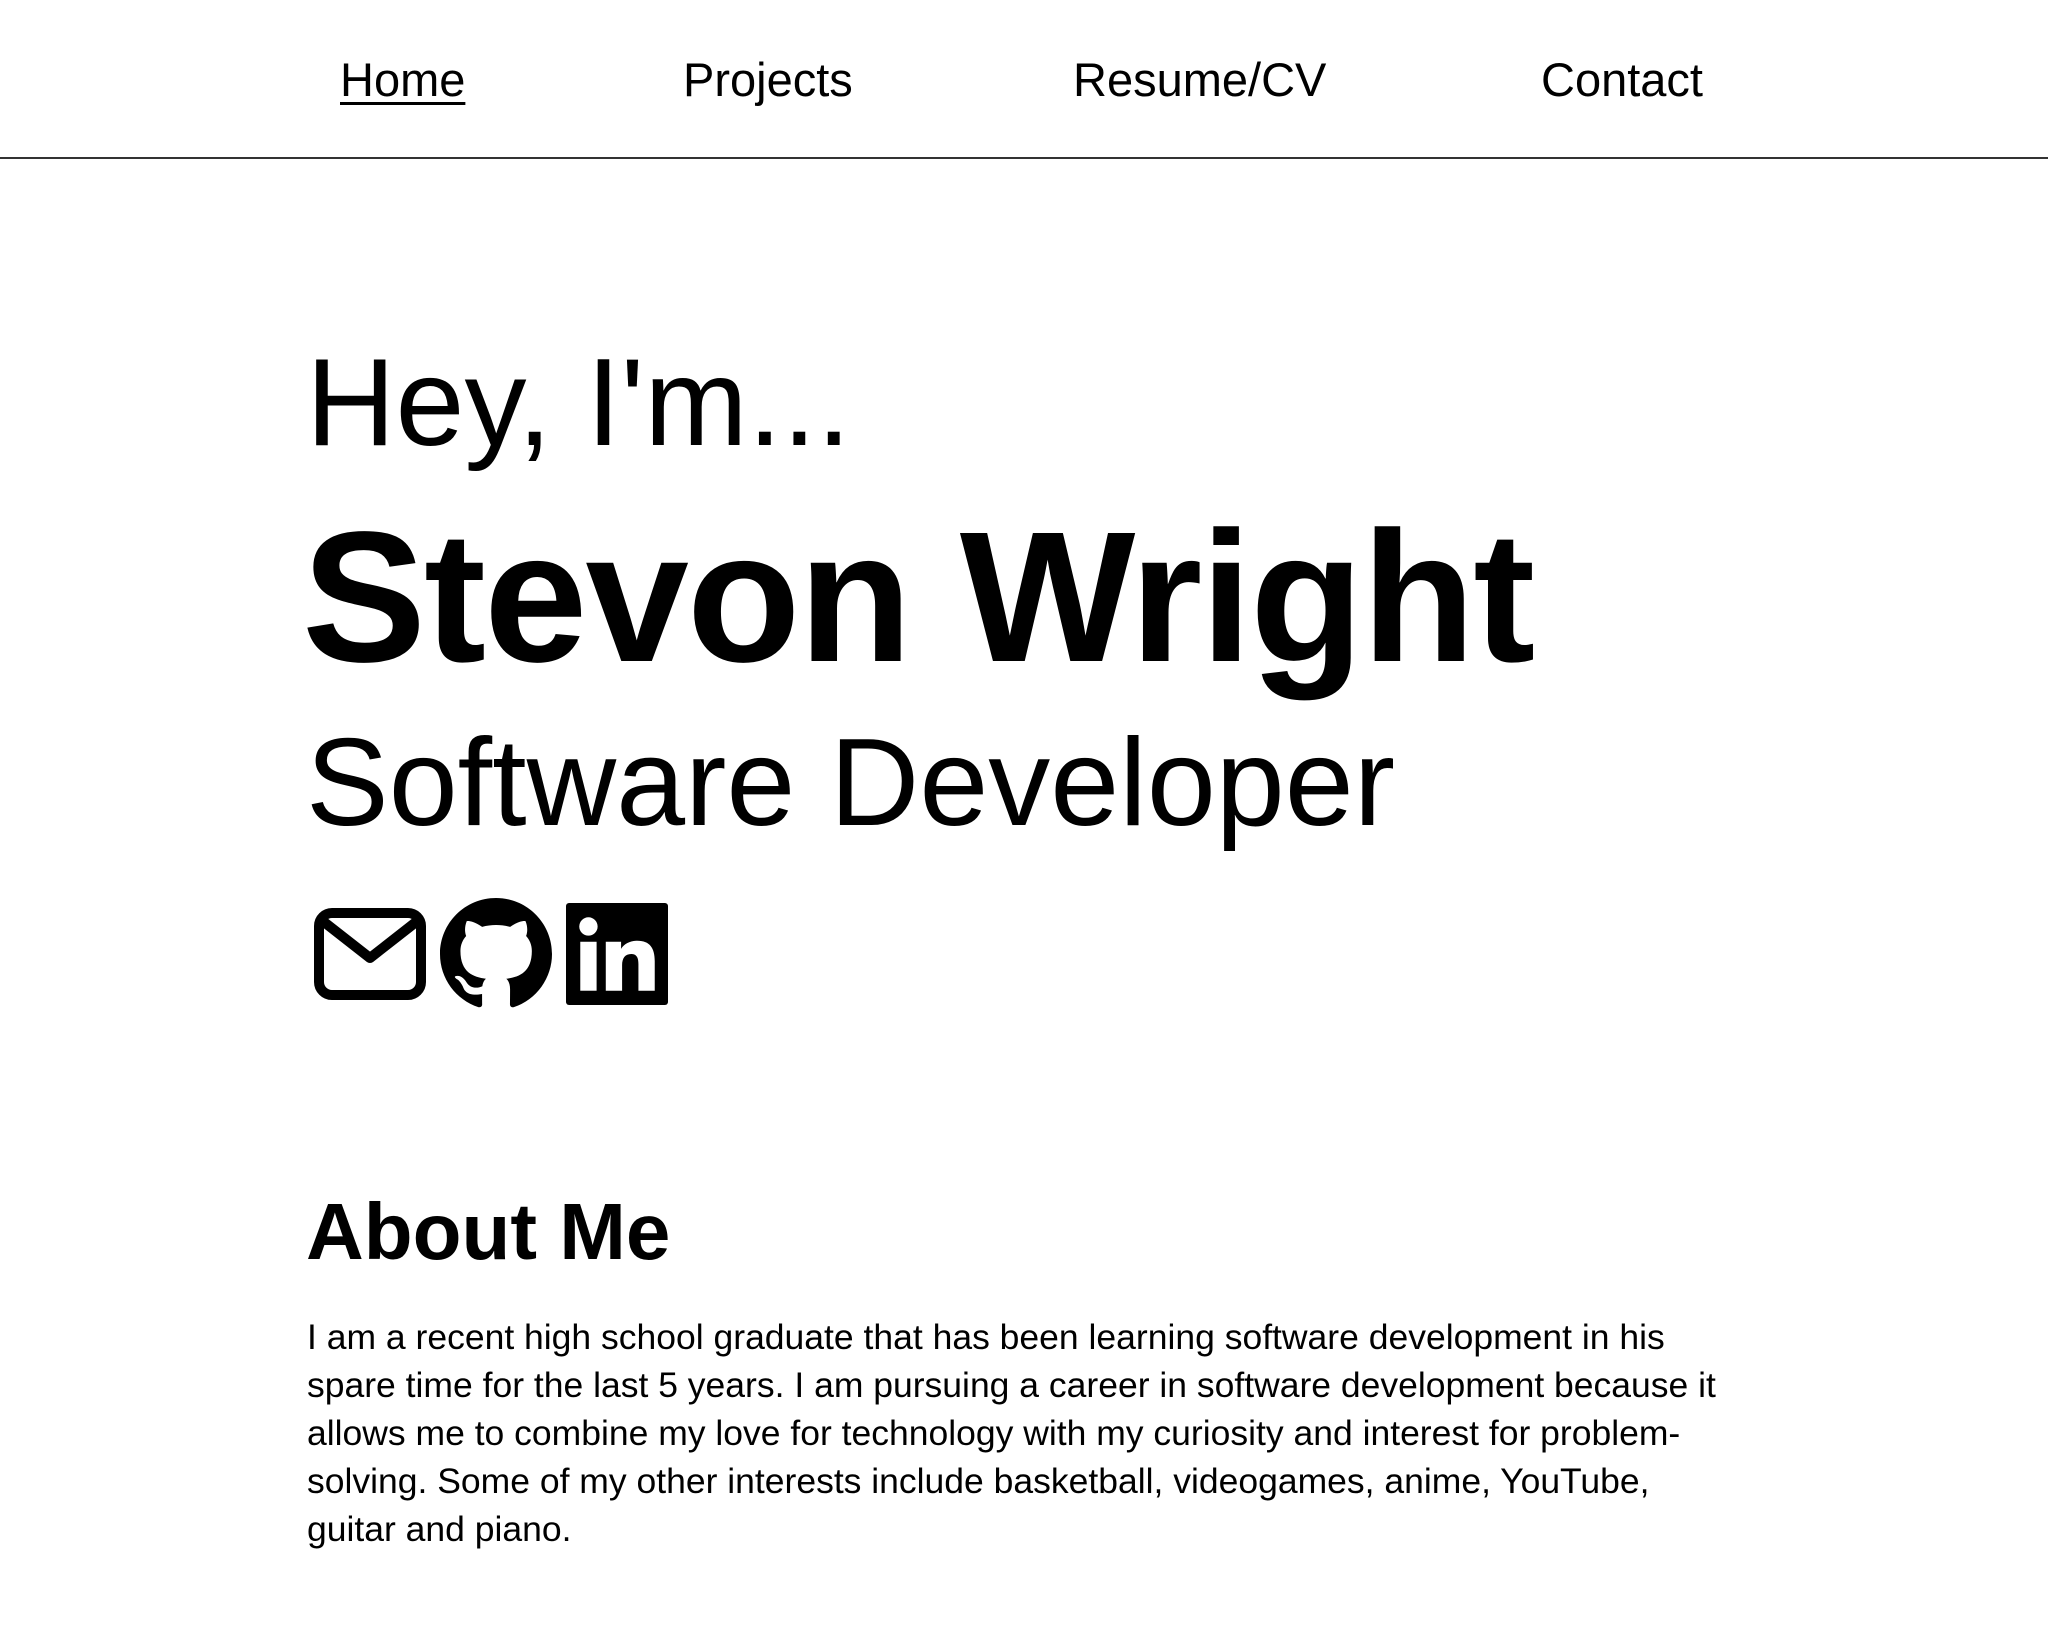 The image size is (2048, 1642). I want to click on linkedin-link, so click(617, 954).